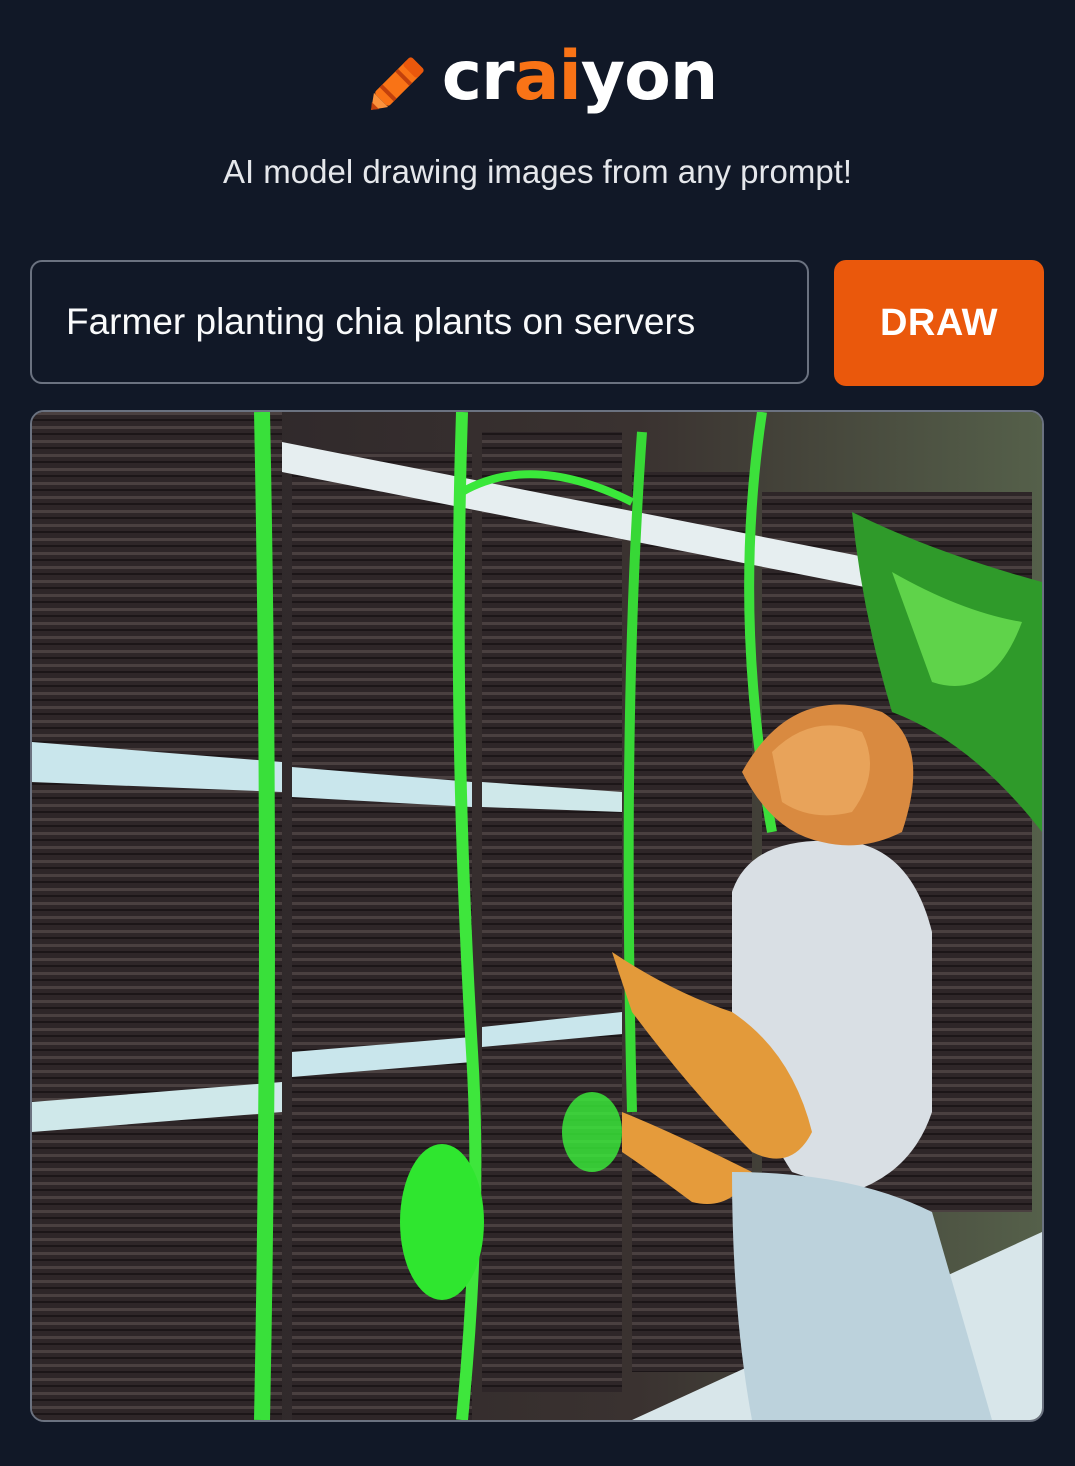 This screenshot has height=1466, width=1075. I want to click on logo-wordmark: craiyon, so click(580, 77).